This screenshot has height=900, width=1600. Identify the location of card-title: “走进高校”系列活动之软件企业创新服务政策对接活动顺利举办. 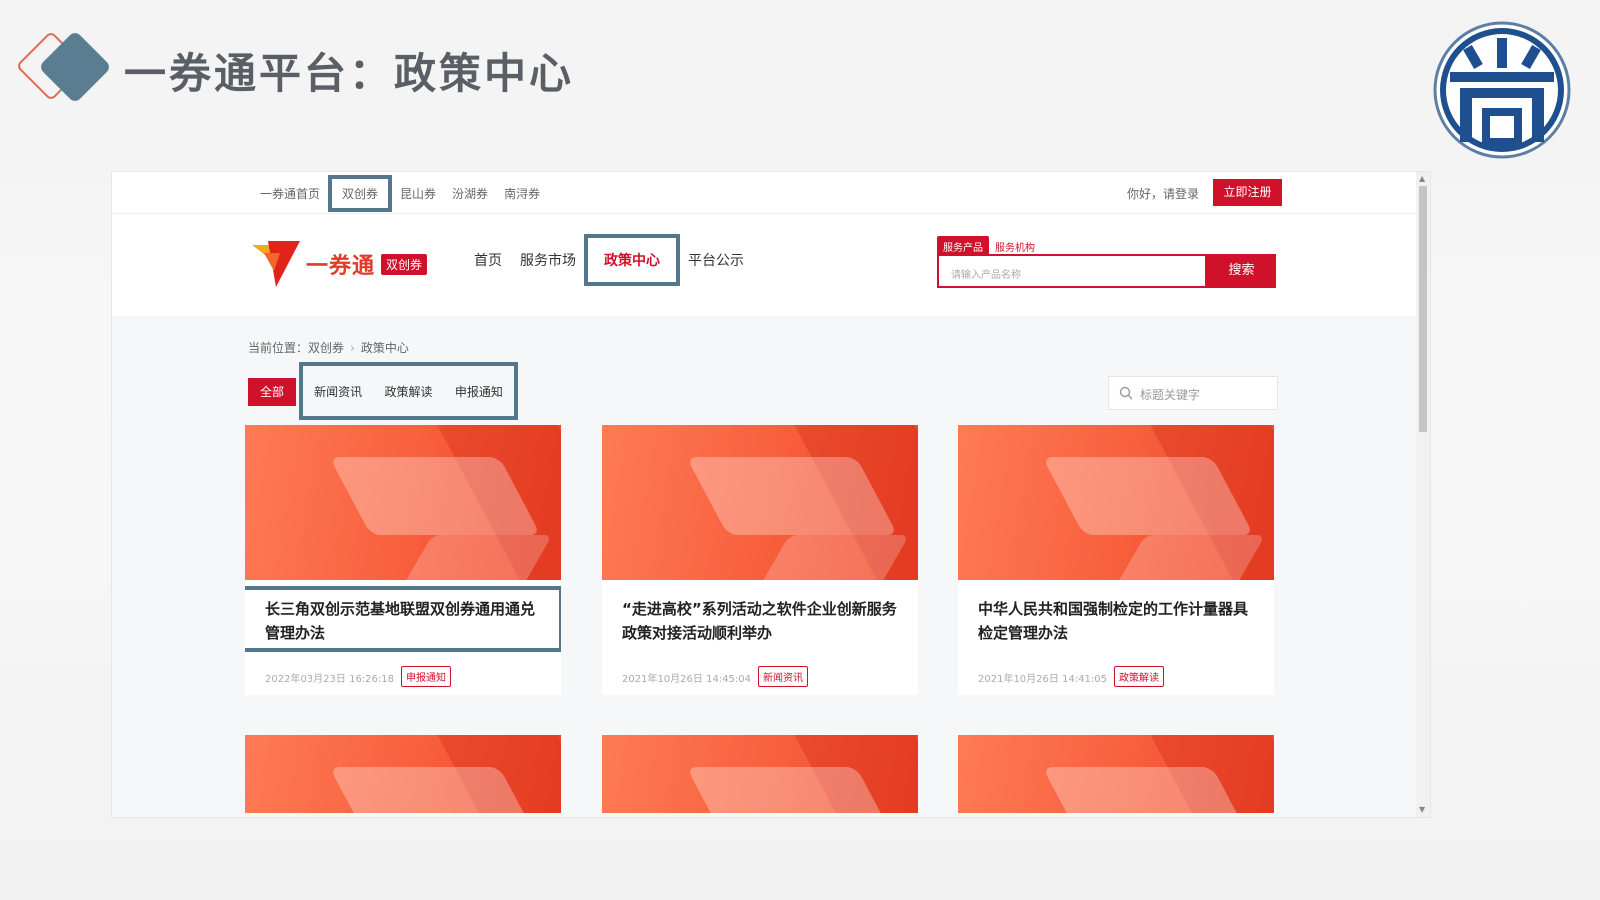
(762, 621).